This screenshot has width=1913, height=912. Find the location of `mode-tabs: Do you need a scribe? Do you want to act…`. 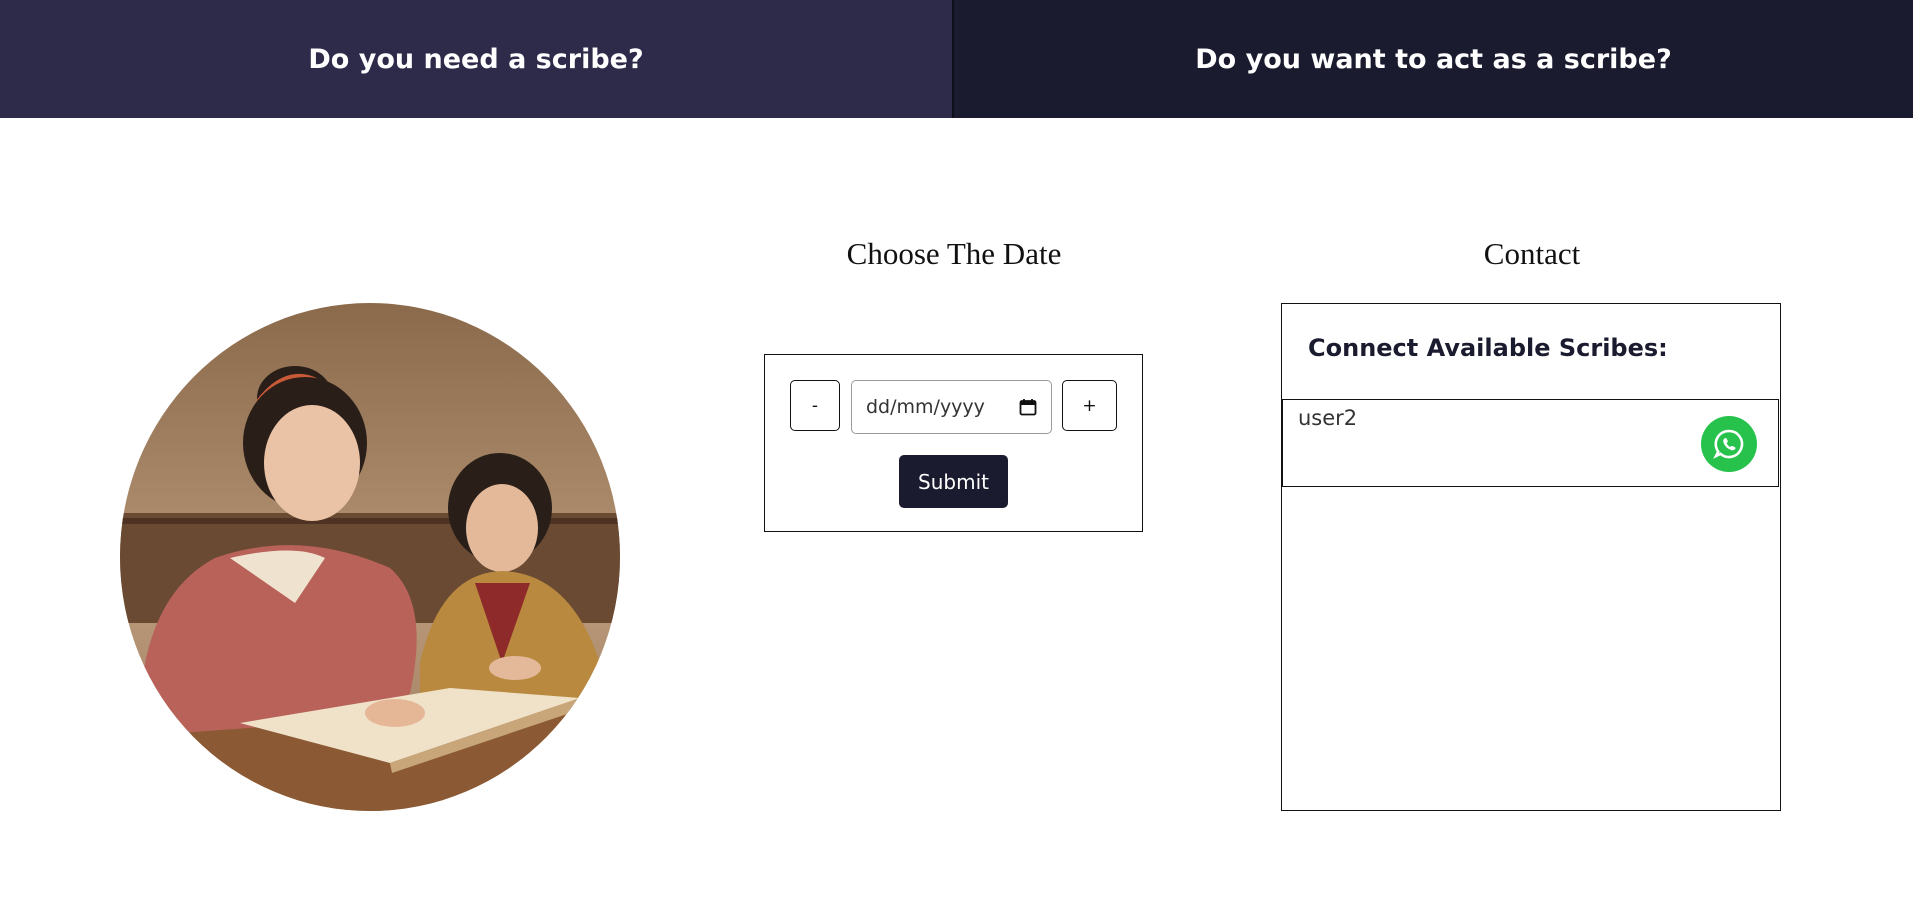

mode-tabs: Do you need a scribe? Do you want to act… is located at coordinates (956, 59).